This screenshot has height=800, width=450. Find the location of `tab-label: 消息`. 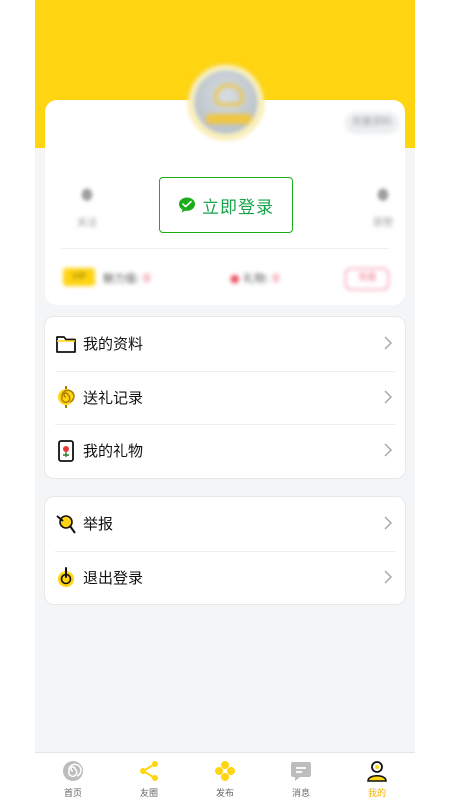

tab-label: 消息 is located at coordinates (300, 794).